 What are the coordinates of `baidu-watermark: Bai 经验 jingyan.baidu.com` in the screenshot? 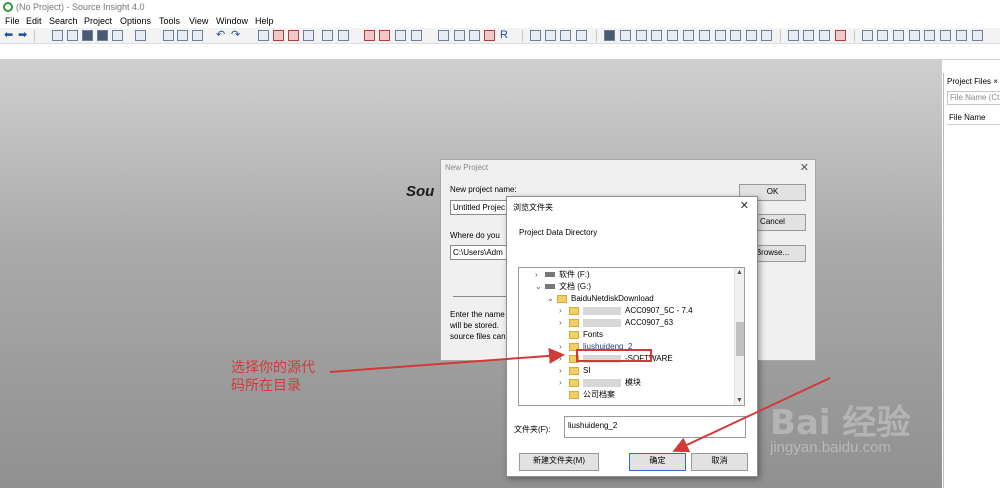 It's located at (840, 425).